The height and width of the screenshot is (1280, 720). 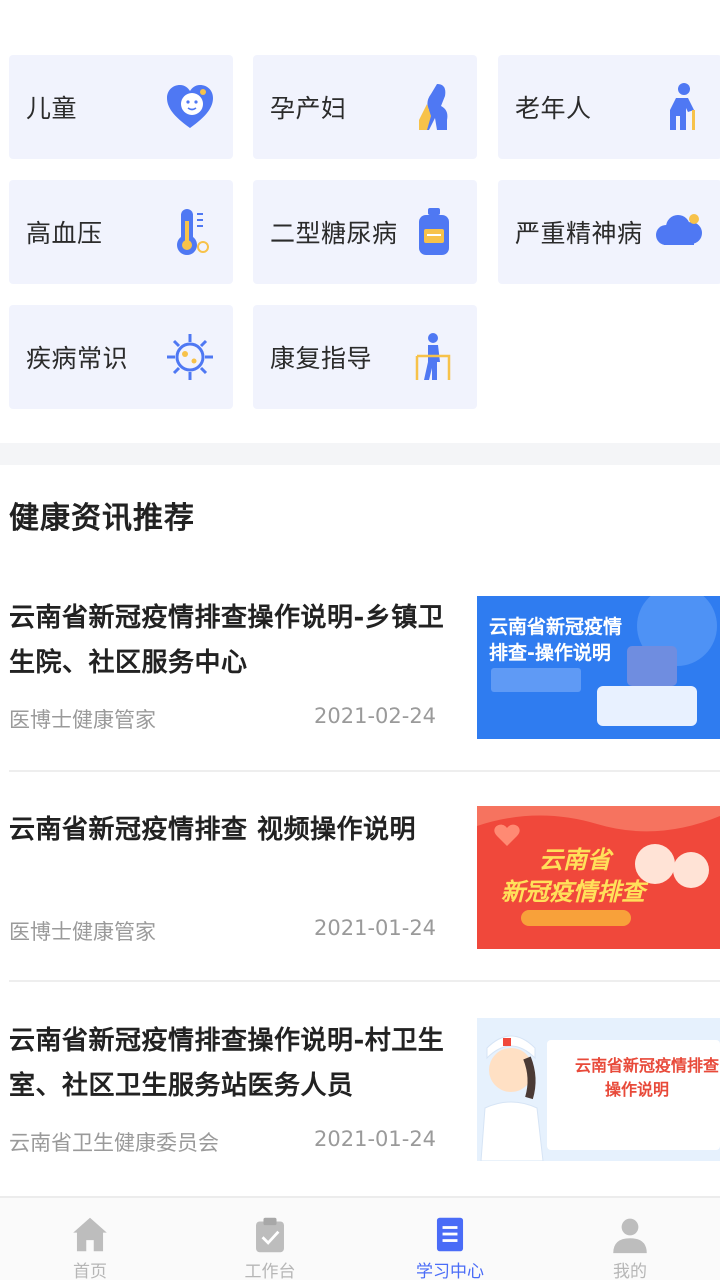 I want to click on tab-label: 工作台, so click(x=270, y=1271).